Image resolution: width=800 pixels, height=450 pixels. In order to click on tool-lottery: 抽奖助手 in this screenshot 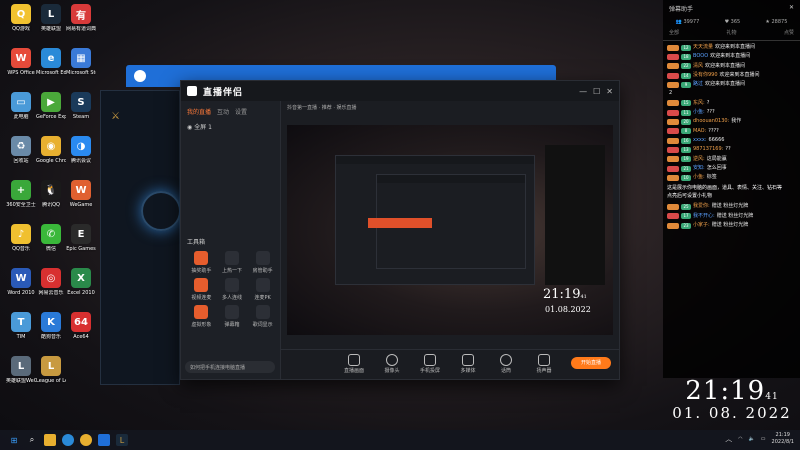, I will do `click(201, 262)`.